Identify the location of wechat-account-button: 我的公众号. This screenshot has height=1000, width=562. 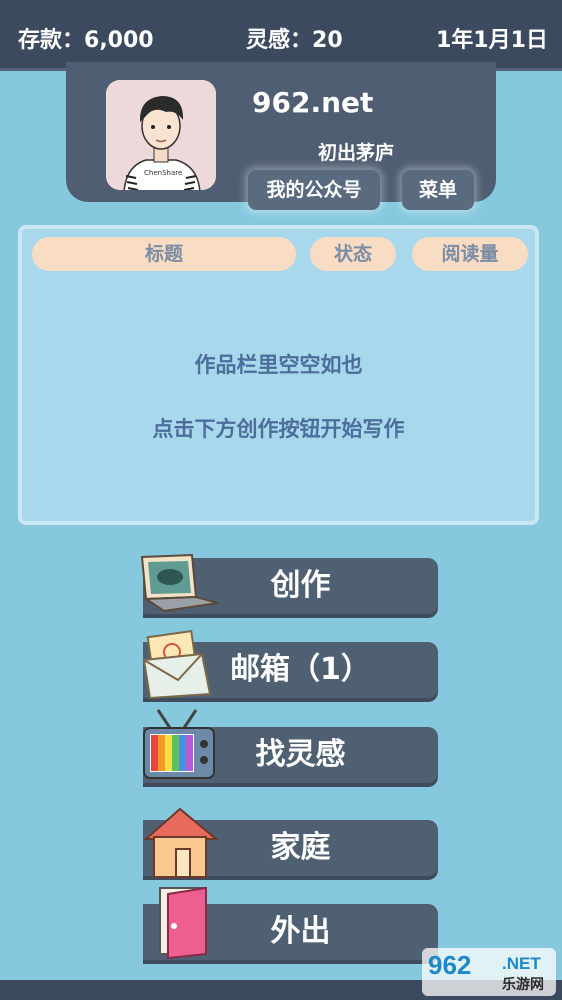
(314, 190).